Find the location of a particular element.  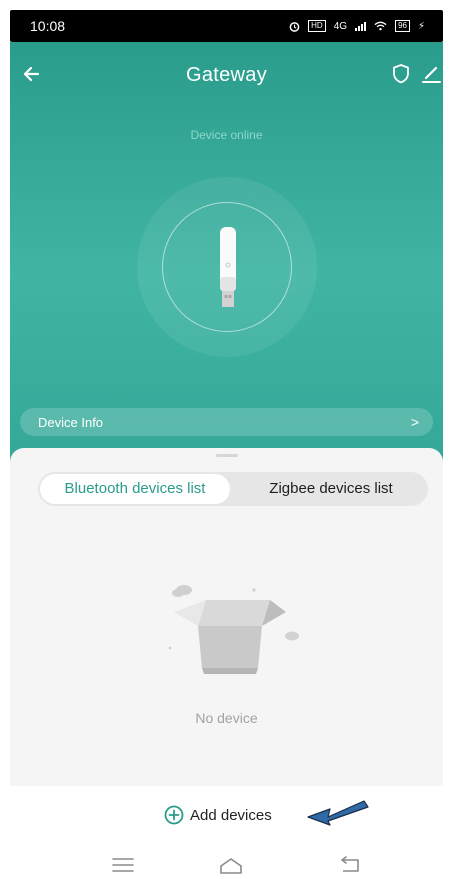

battery-icon: 96 is located at coordinates (402, 26).